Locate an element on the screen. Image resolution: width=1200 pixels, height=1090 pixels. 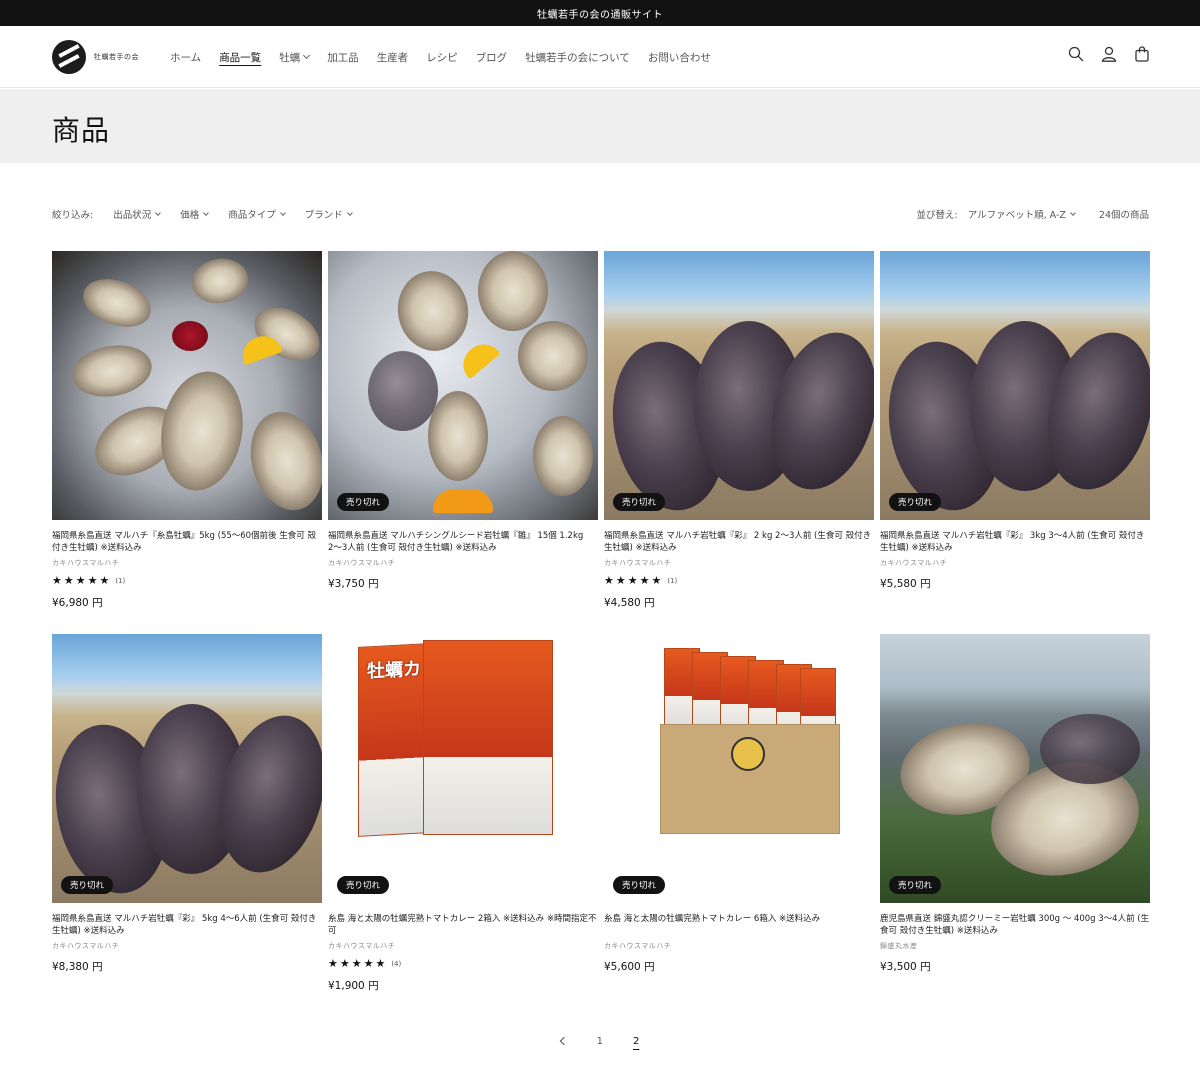
filter-product-type: 商品タイプ is located at coordinates (257, 214).